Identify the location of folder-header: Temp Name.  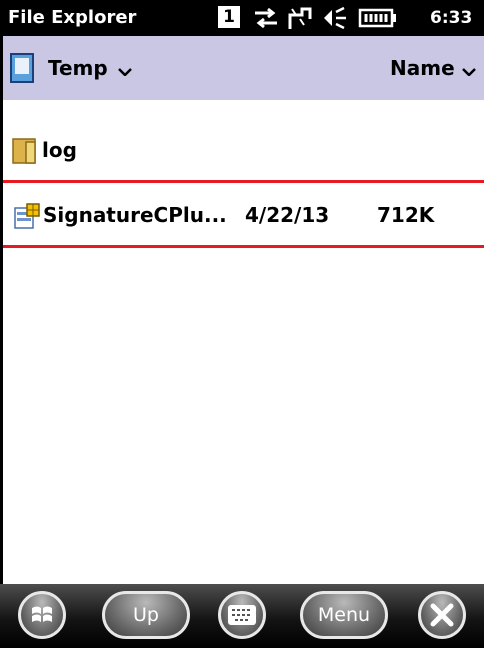
(242, 68).